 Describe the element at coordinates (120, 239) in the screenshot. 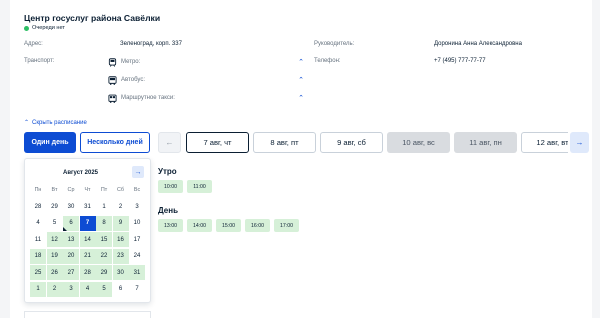

I see `calendar-day: 16` at that location.